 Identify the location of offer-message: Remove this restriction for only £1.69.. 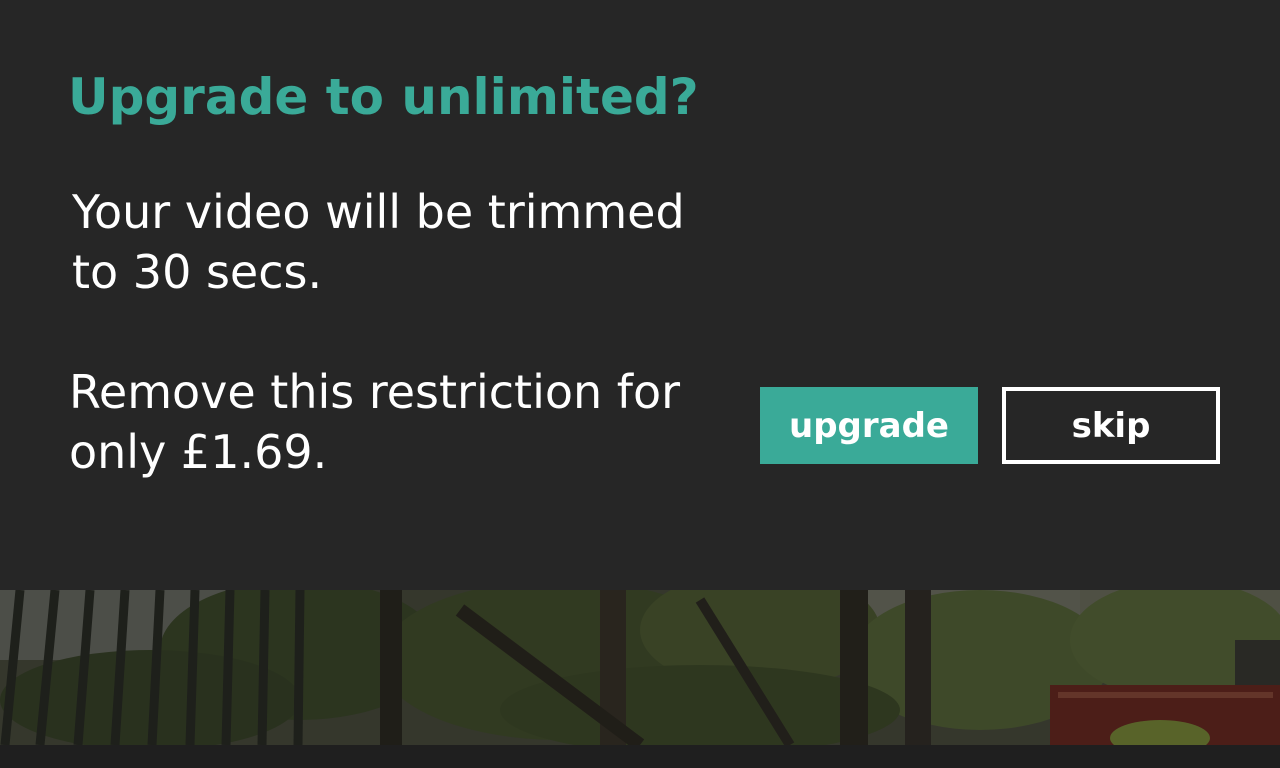
(374, 422).